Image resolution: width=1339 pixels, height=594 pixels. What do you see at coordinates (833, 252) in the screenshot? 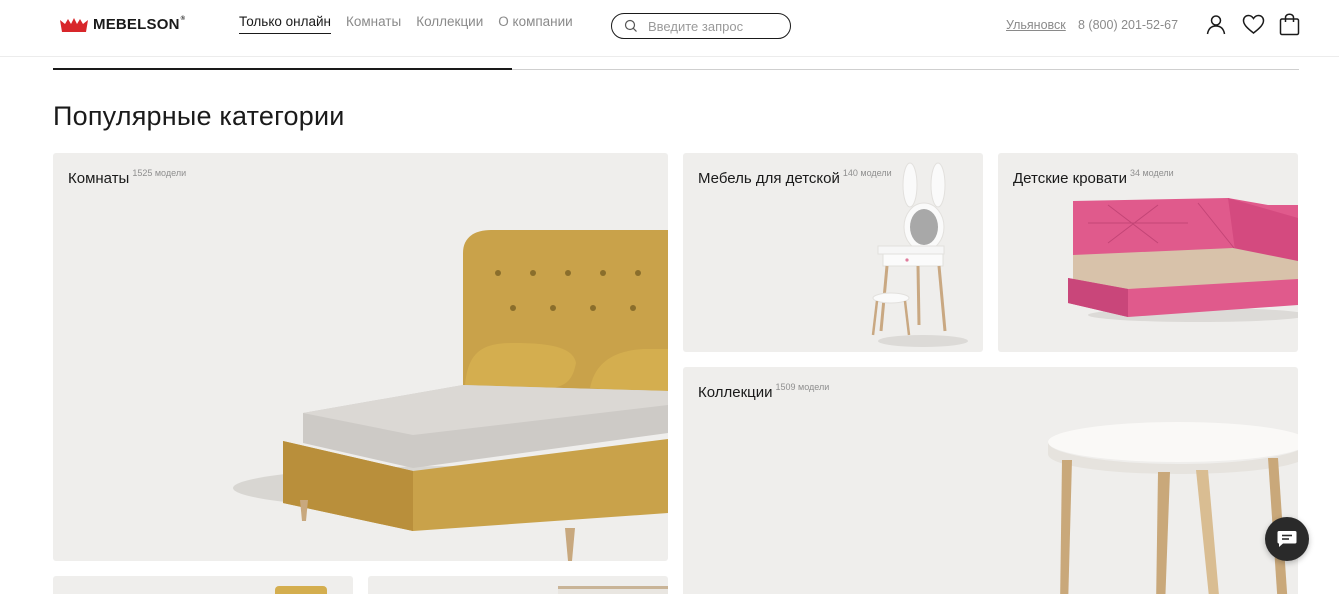
I see `category-card-kids-furniture: Мебель для детской 140 модели` at bounding box center [833, 252].